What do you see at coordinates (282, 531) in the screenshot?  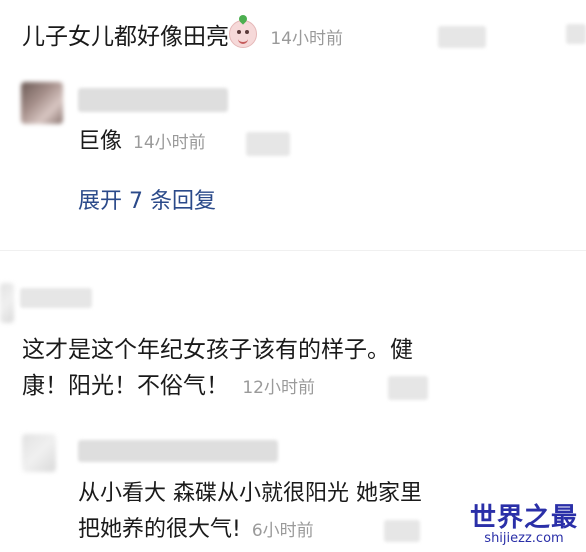 I see `reply-2-time: 6小时前` at bounding box center [282, 531].